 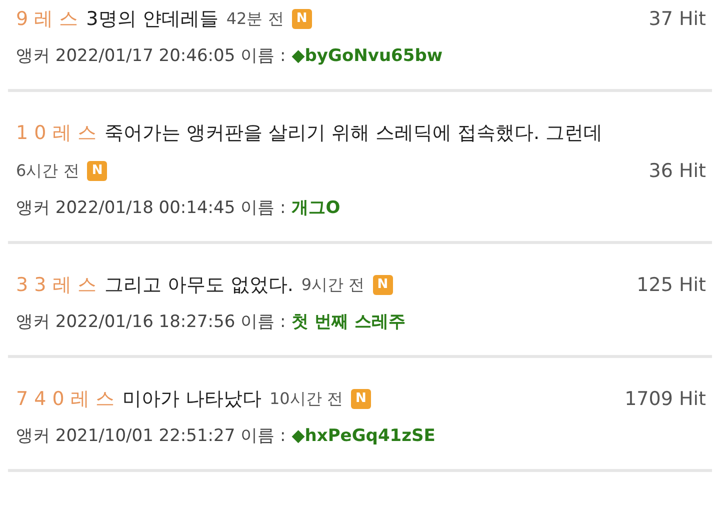 What do you see at coordinates (65, 399) in the screenshot?
I see `reply-count: 7 4 0 레 스` at bounding box center [65, 399].